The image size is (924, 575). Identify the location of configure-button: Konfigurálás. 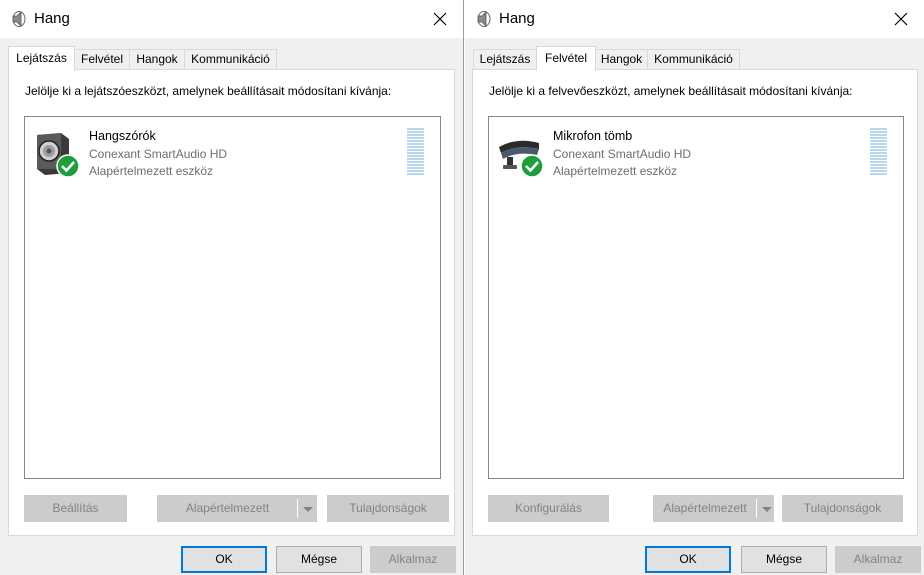
(548, 508).